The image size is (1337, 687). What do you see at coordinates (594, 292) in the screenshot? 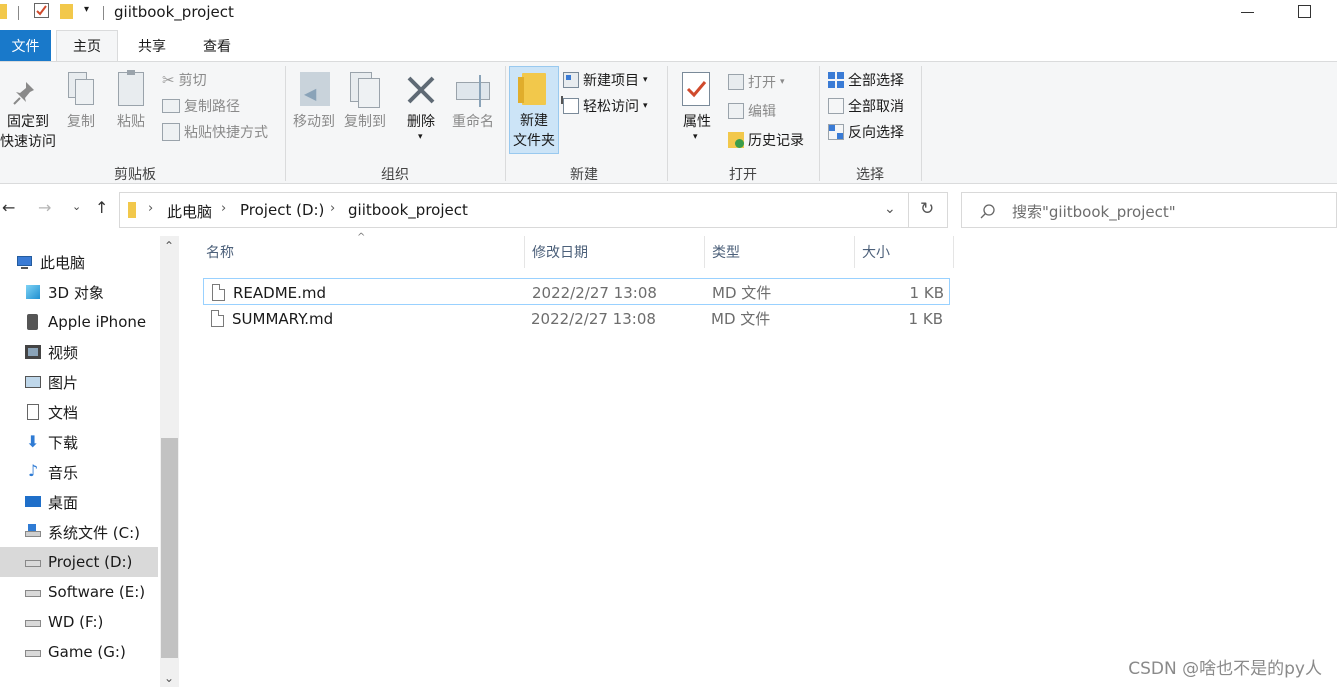
I see `file-modified: 2022/2/27 13:08` at bounding box center [594, 292].